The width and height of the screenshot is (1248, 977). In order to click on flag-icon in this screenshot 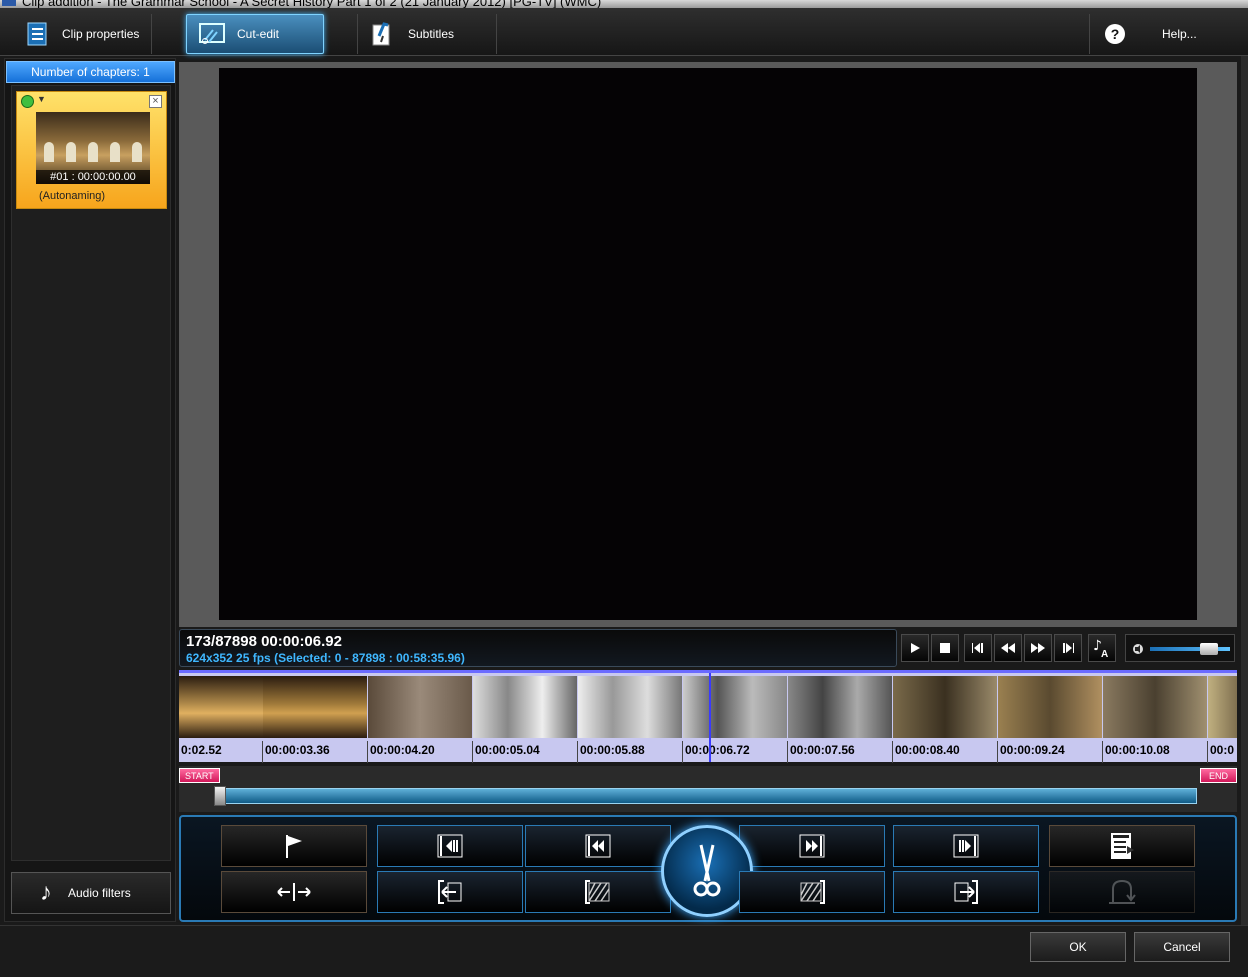, I will do `click(294, 846)`.